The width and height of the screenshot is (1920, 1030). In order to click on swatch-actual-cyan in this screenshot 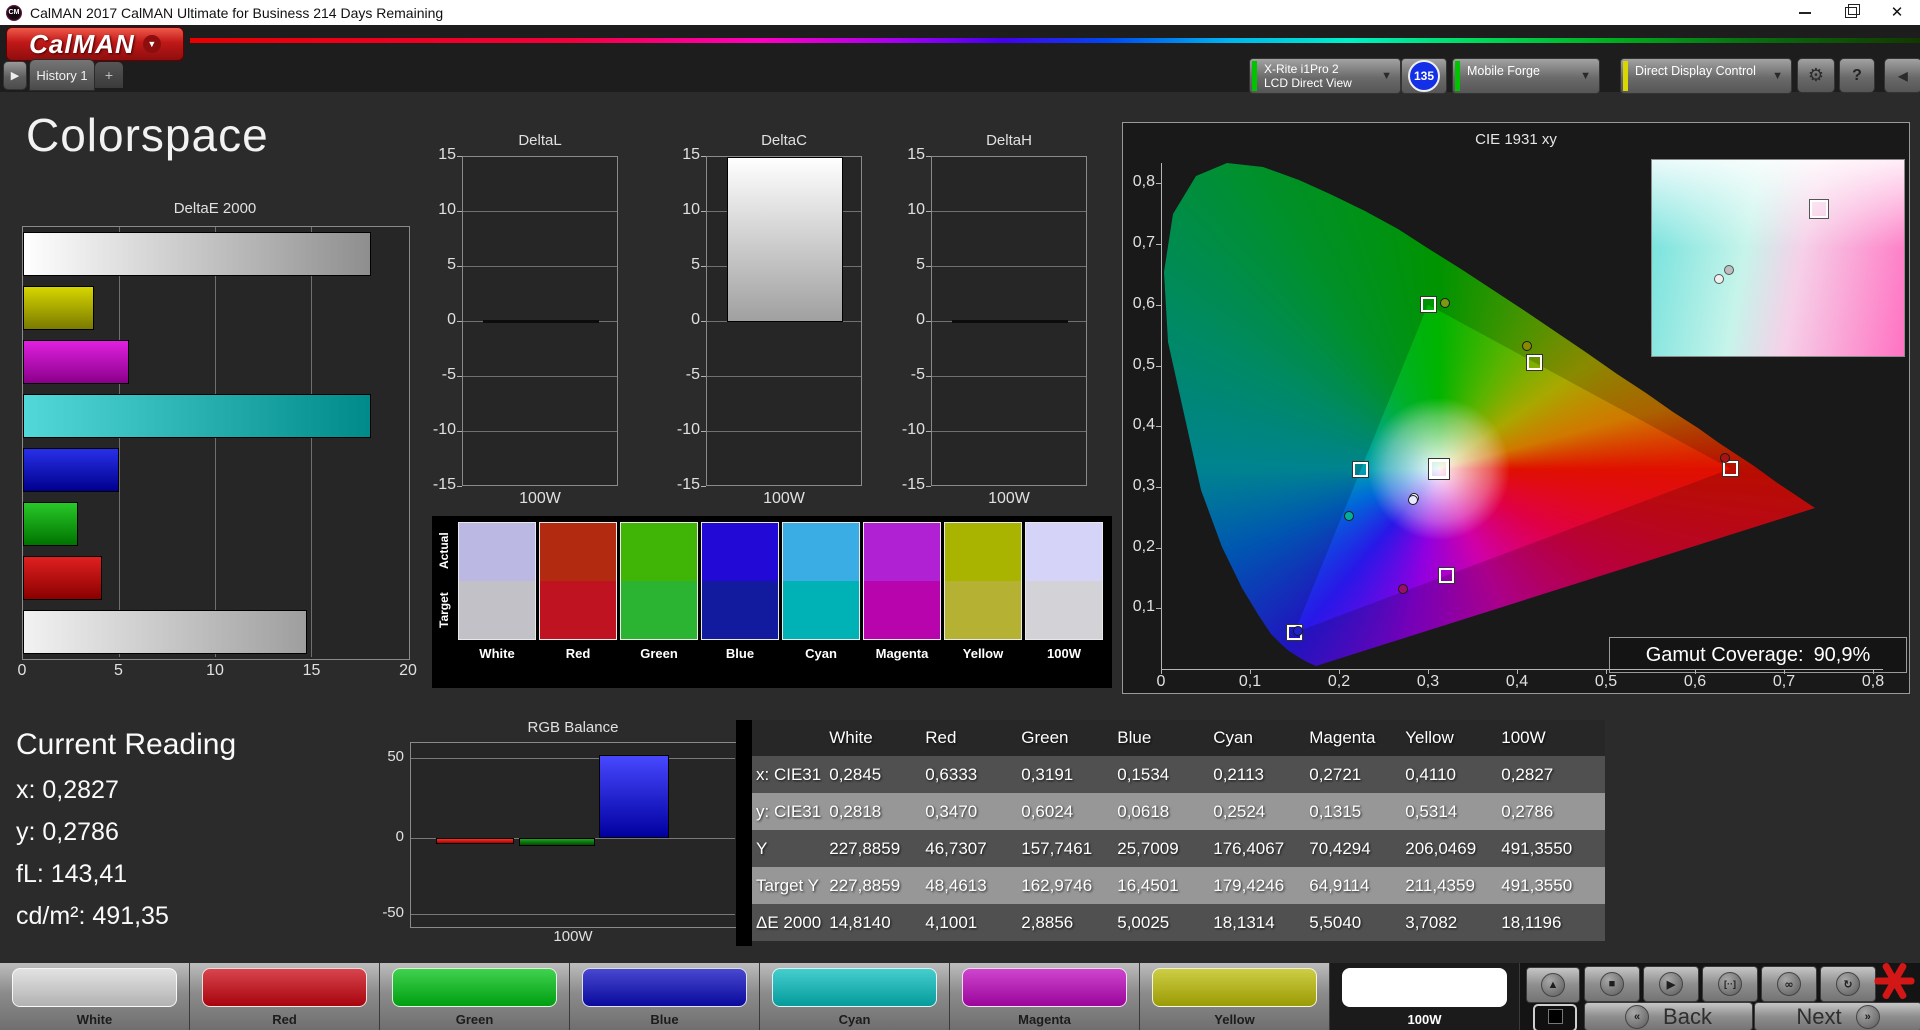, I will do `click(821, 551)`.